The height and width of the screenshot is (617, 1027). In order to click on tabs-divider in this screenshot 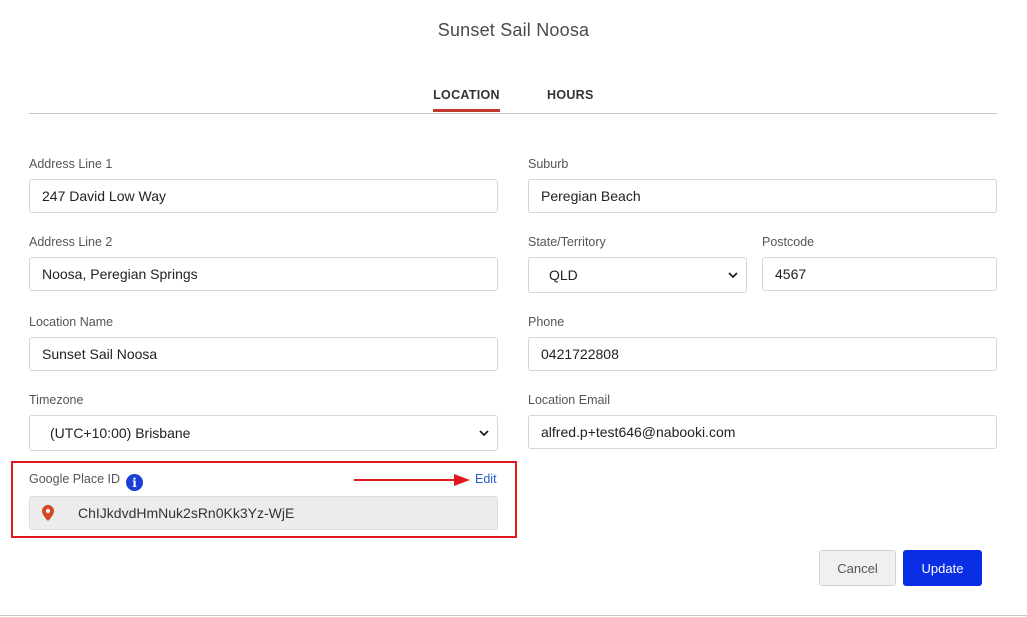, I will do `click(513, 113)`.